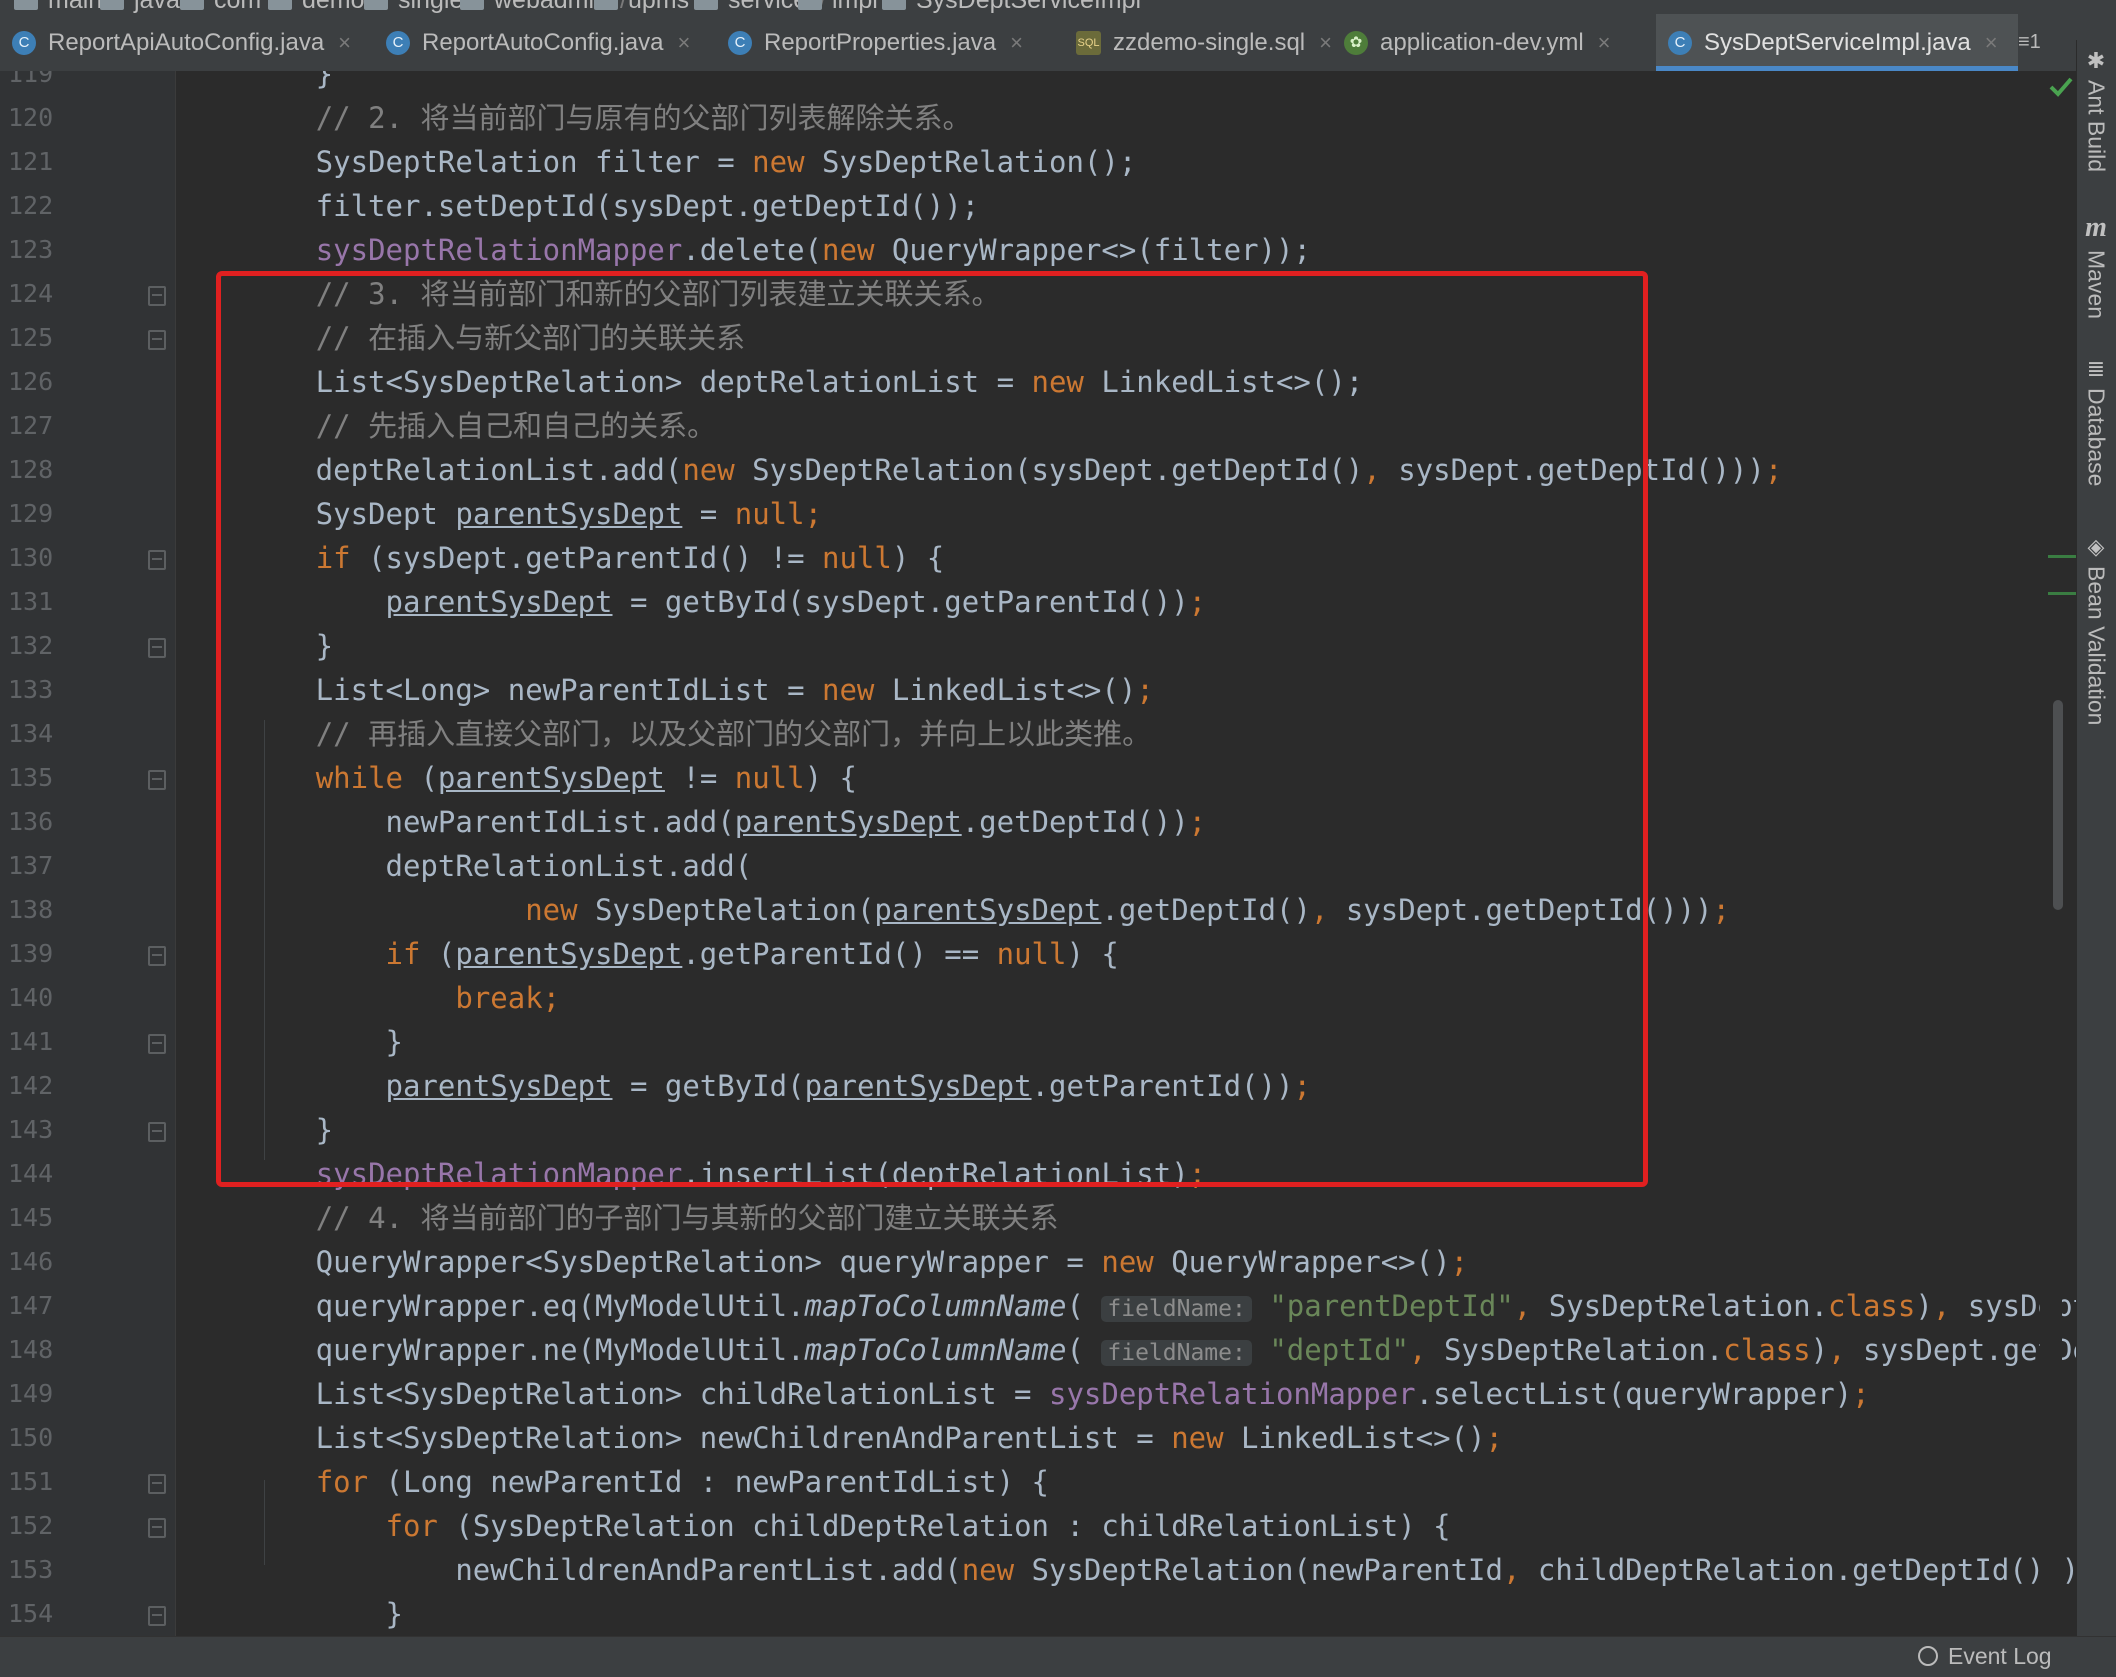  What do you see at coordinates (516, 778) in the screenshot?
I see `code-line: while (parentSysDept != null) {` at bounding box center [516, 778].